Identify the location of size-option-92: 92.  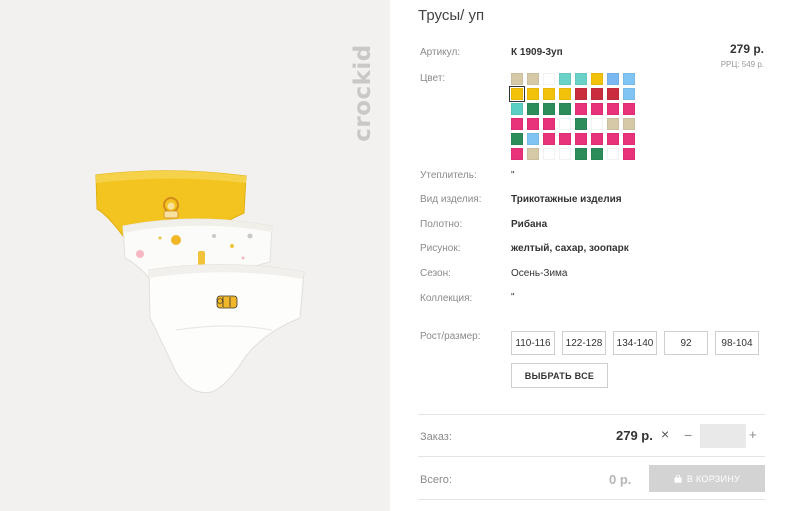
(686, 343).